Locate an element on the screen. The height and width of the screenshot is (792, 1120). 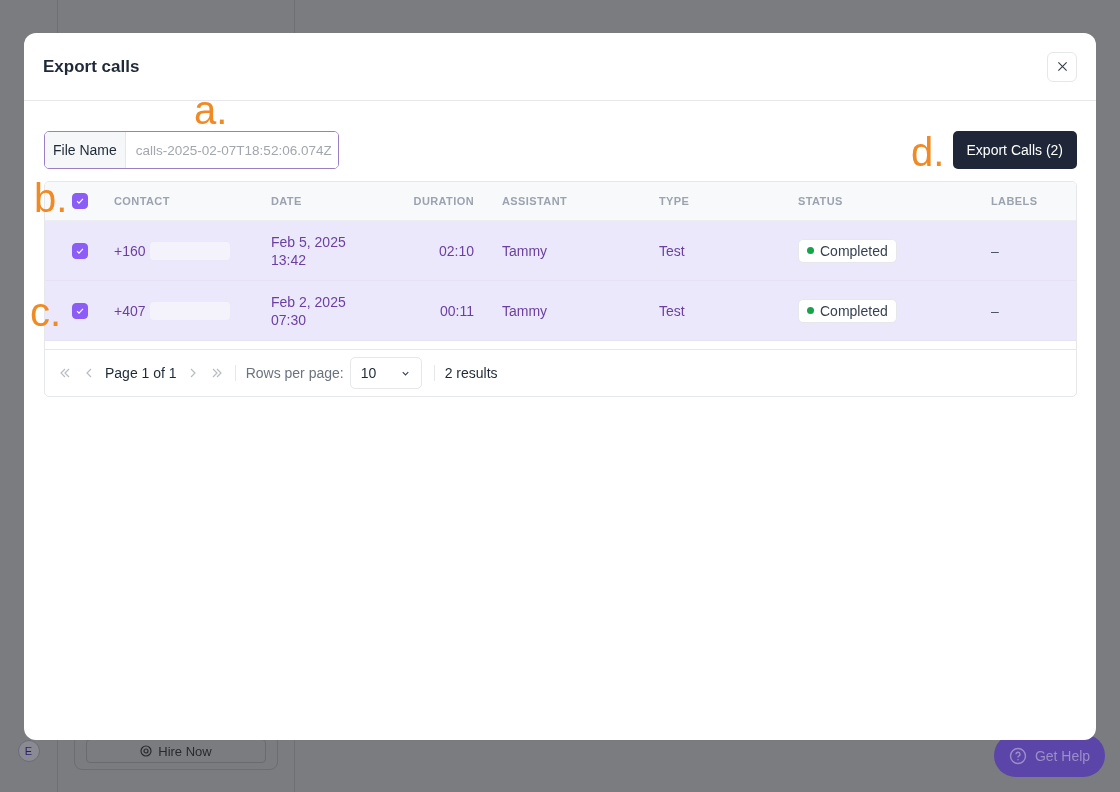
column-header: TYPE is located at coordinates (674, 201).